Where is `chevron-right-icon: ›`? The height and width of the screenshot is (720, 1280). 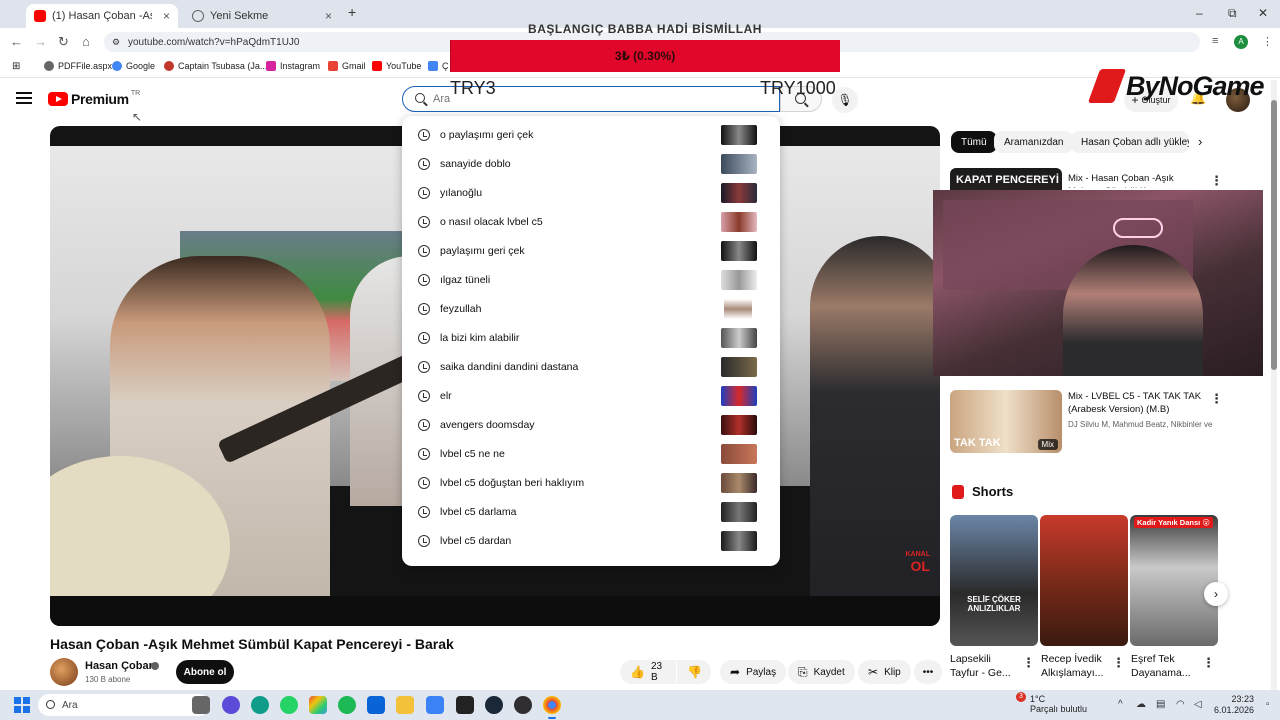 chevron-right-icon: › is located at coordinates (1200, 141).